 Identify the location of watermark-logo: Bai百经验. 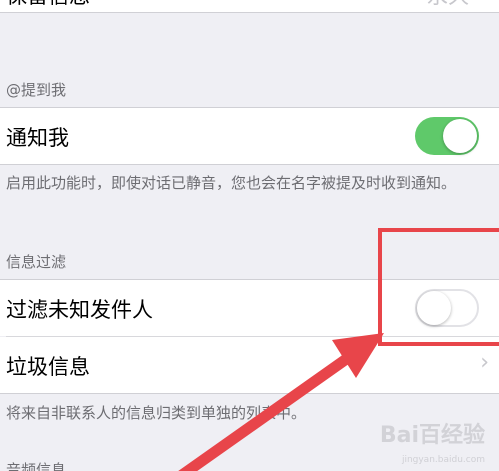
(432, 435).